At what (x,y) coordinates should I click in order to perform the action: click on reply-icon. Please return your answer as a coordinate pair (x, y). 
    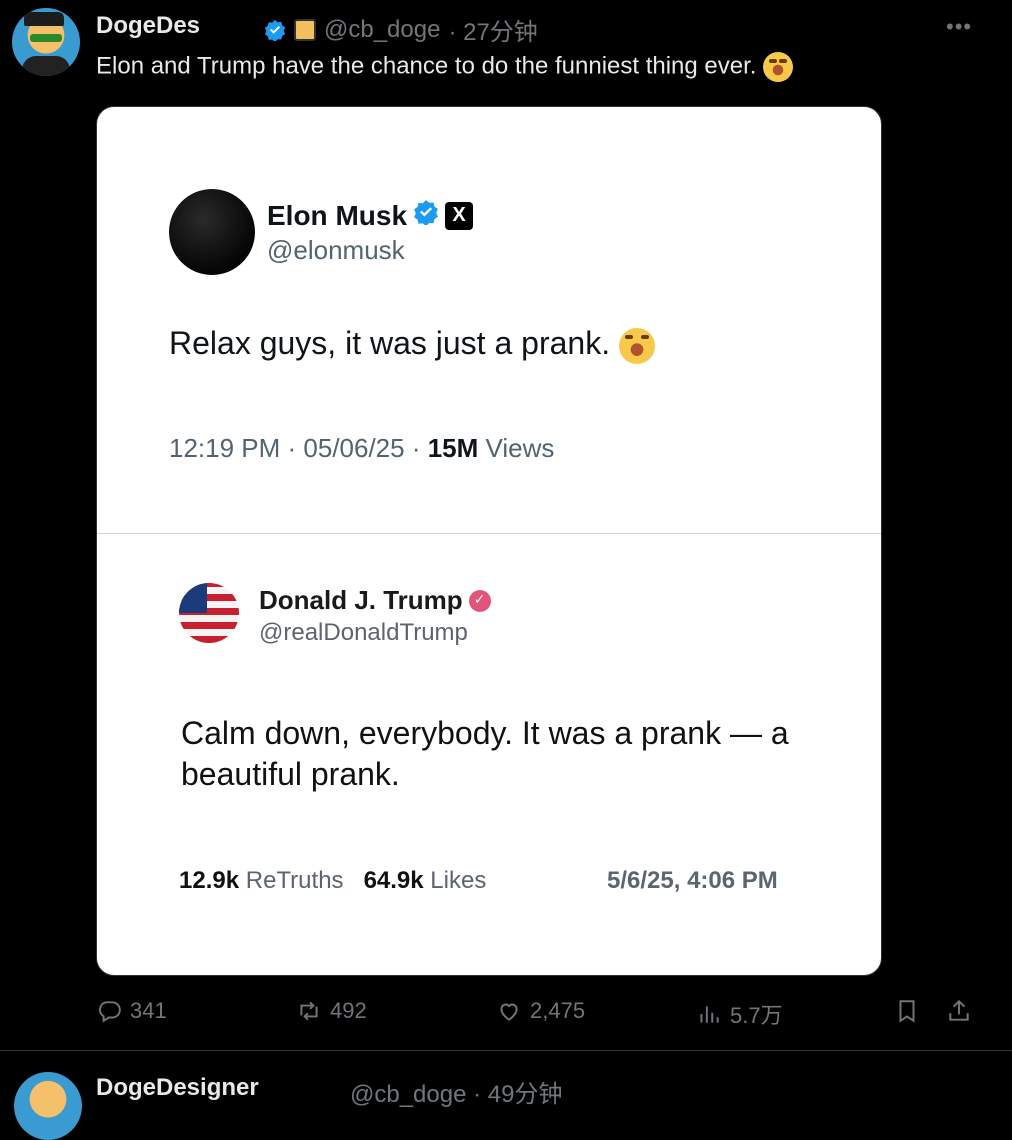
    Looking at the image, I should click on (110, 1012).